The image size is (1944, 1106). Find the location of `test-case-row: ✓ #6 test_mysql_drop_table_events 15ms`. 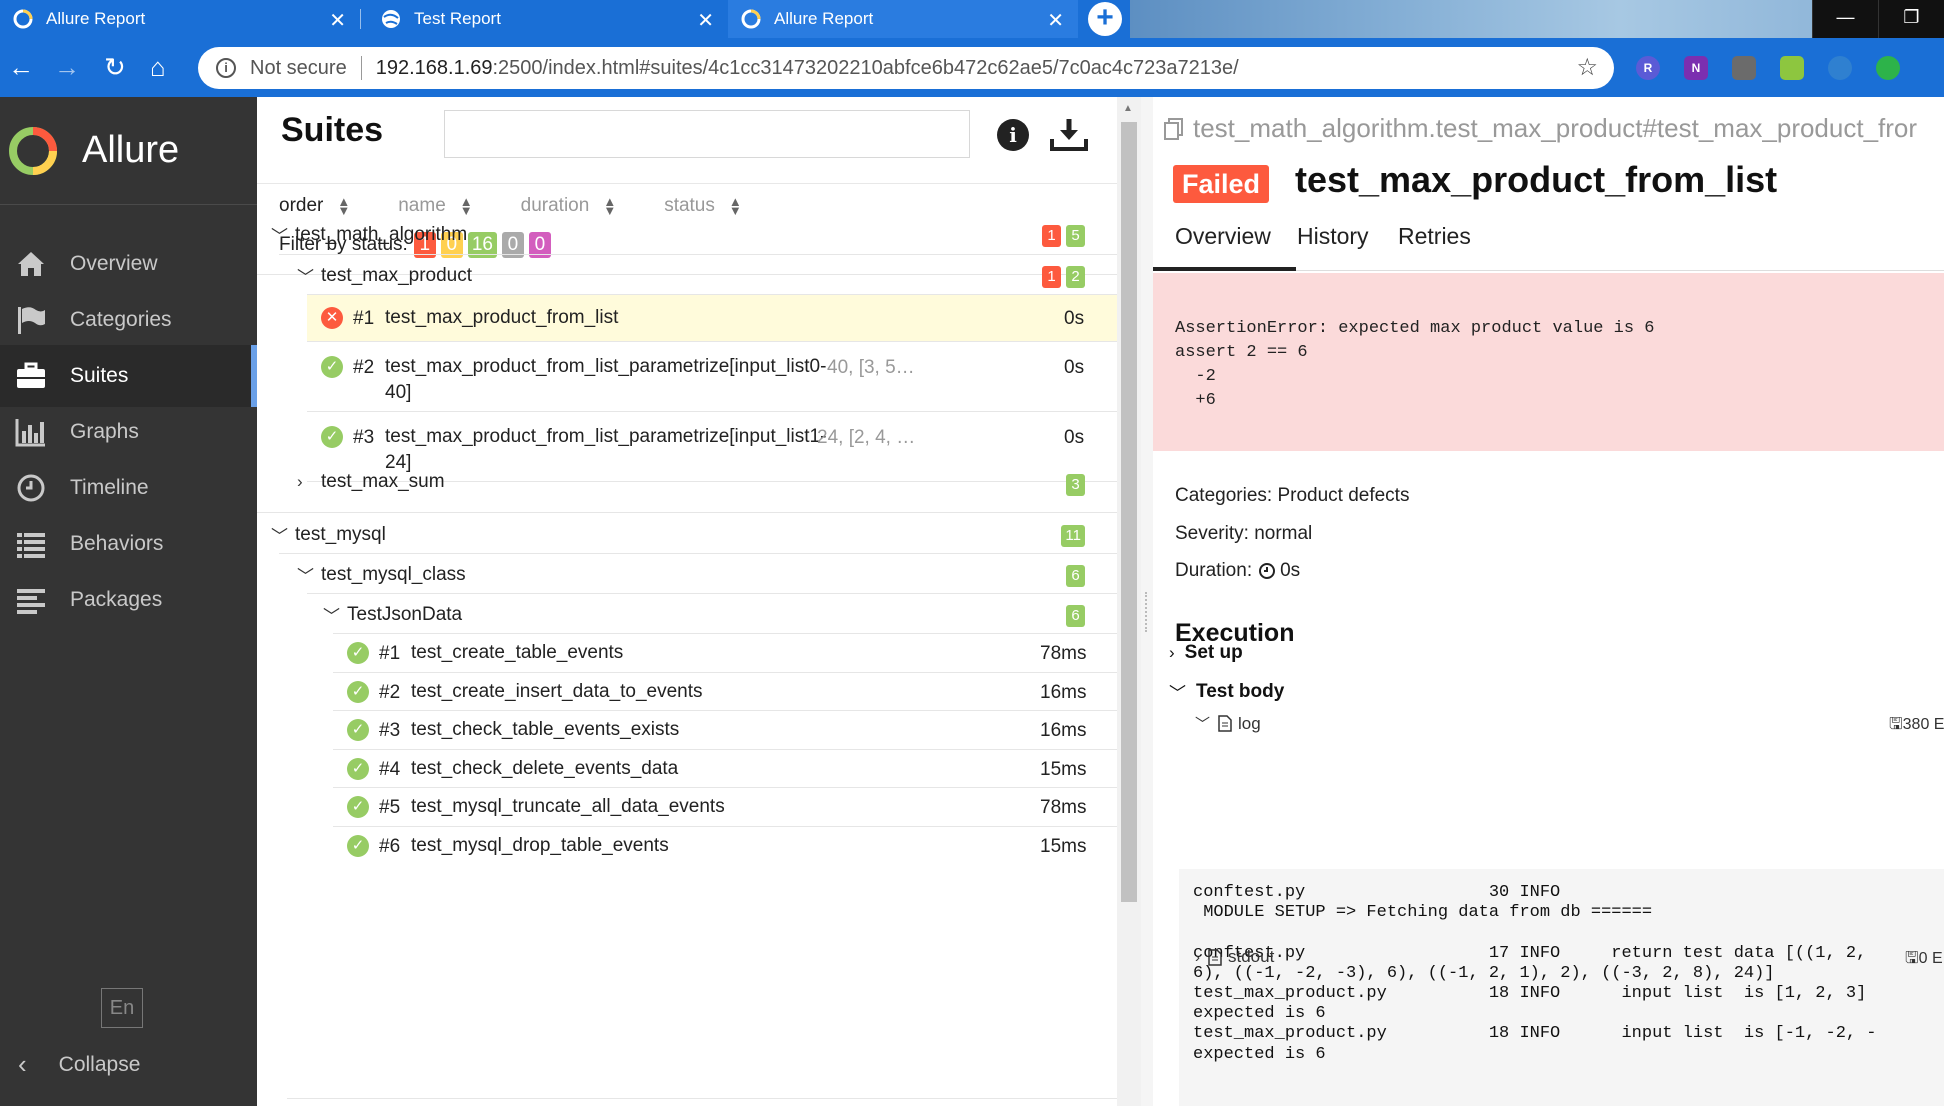

test-case-row: ✓ #6 test_mysql_drop_table_events 15ms is located at coordinates (725, 846).